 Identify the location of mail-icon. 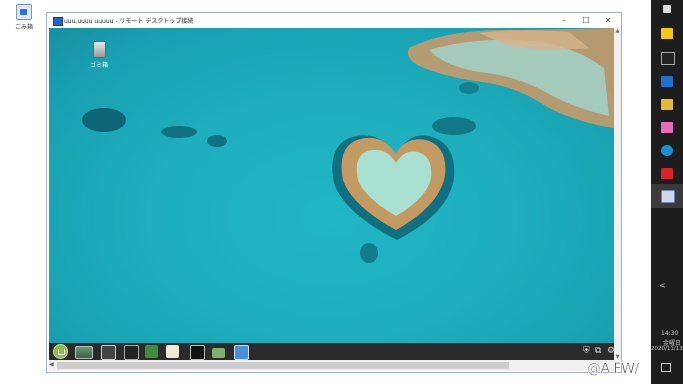
(667, 81).